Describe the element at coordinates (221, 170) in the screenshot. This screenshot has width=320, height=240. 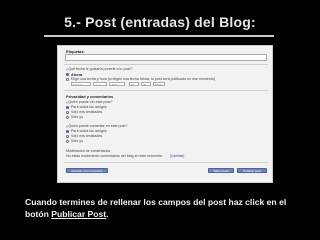
I see `preview-button: Vista previa` at that location.